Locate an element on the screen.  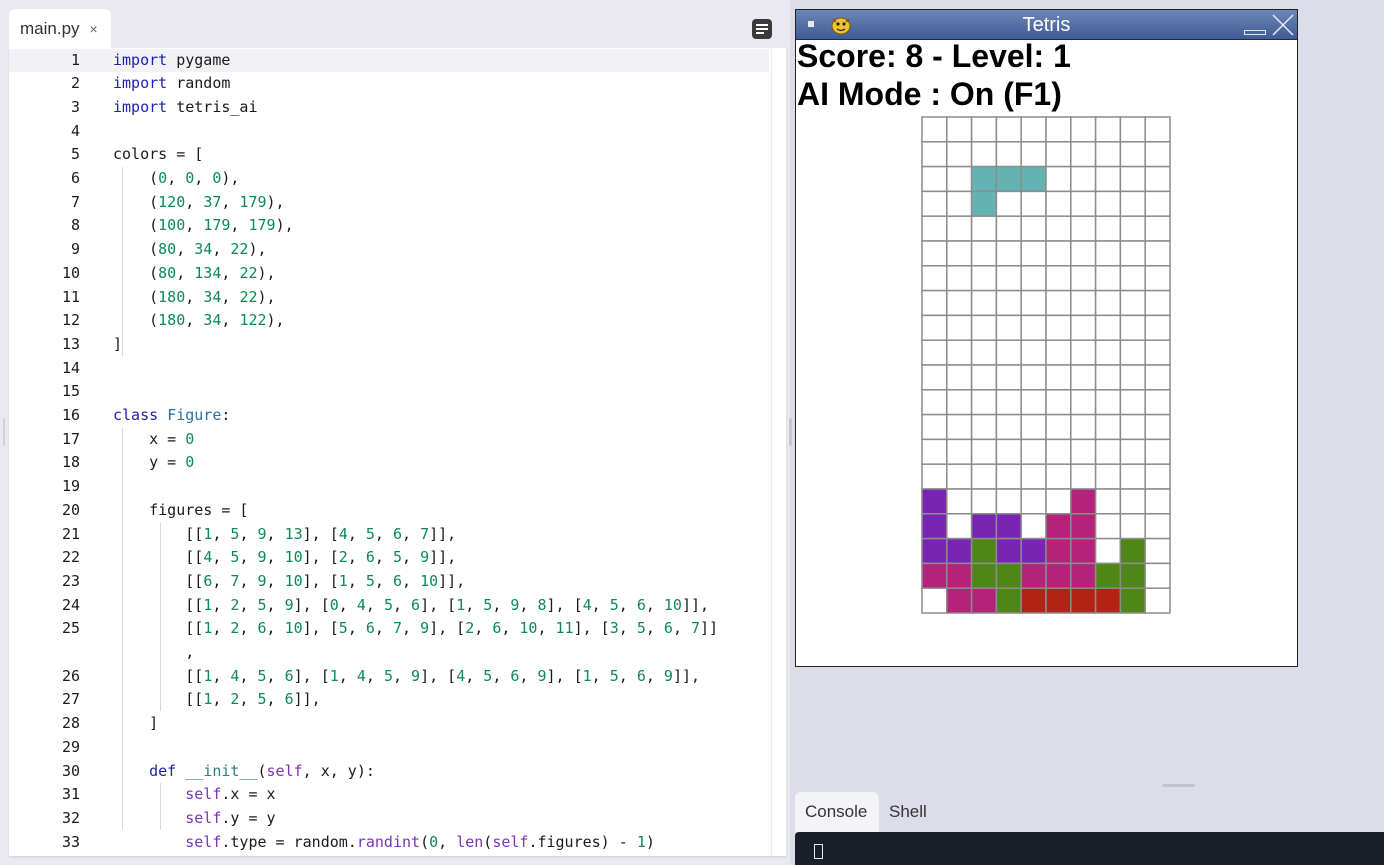
code-line: 28 ] is located at coordinates (389, 723).